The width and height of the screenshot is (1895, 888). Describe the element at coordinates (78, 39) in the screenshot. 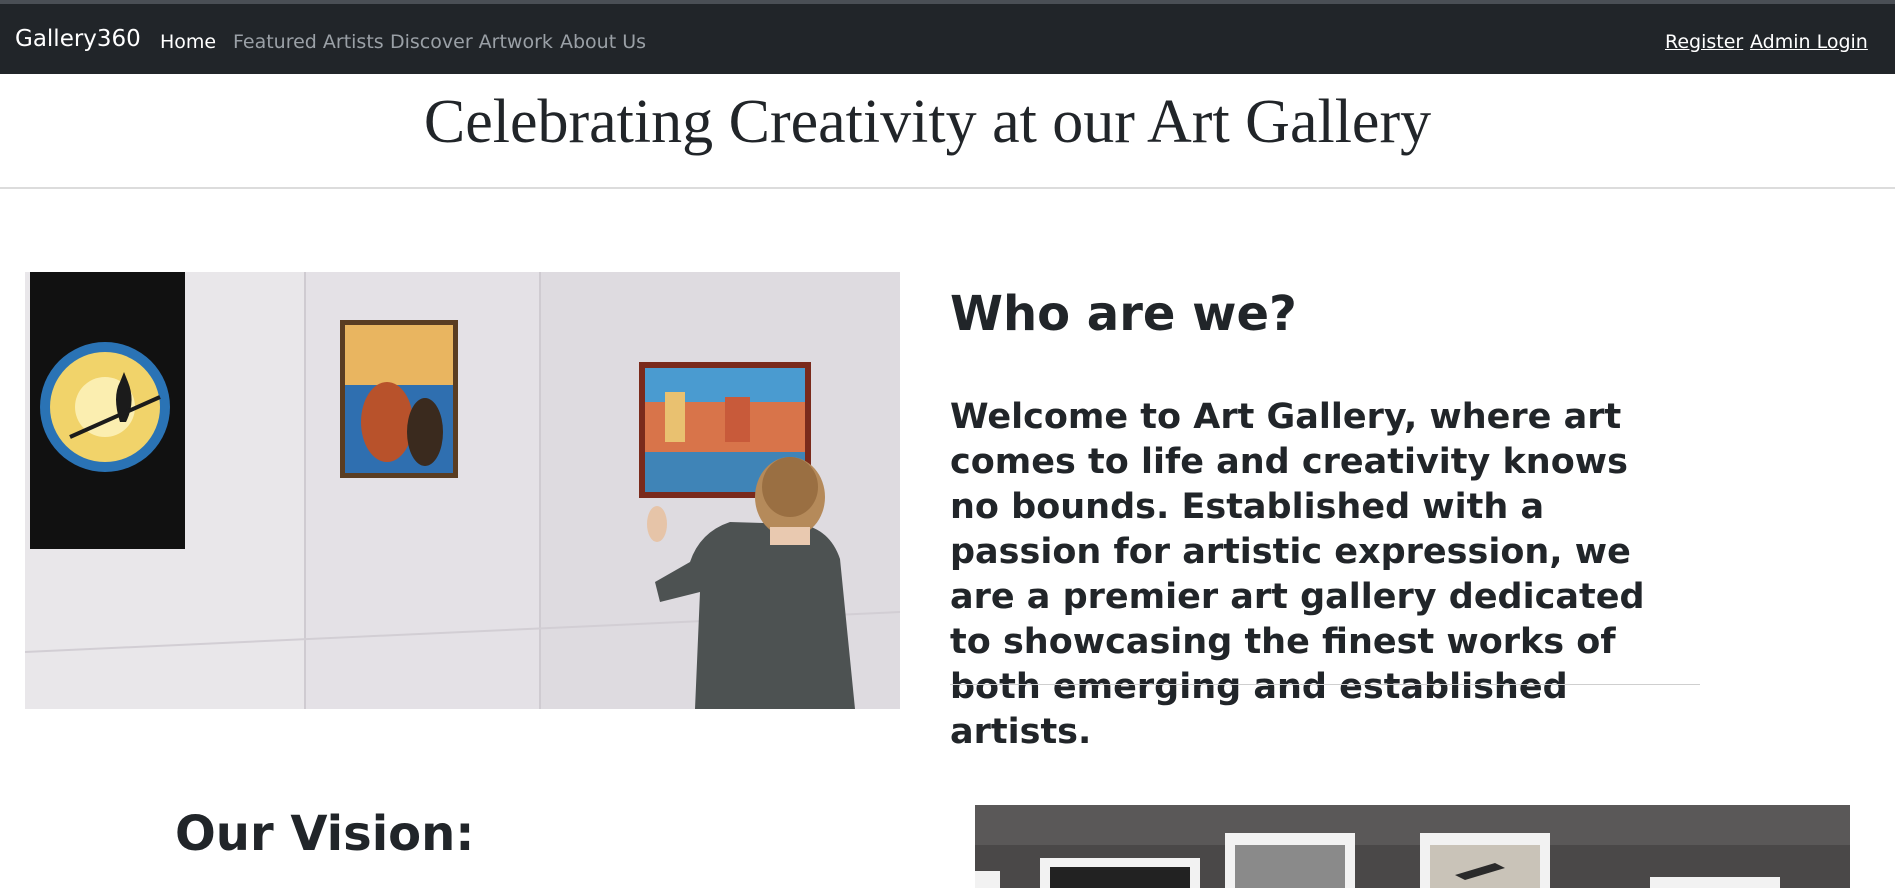

I see `brand-link: Gallery360` at that location.